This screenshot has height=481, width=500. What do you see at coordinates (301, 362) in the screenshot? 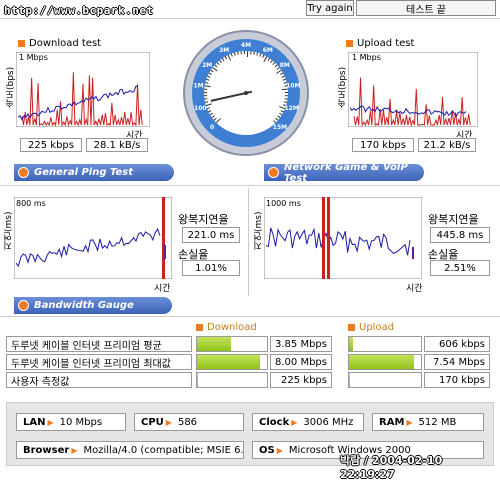
I see `download-value: 8.00 Mbps` at bounding box center [301, 362].